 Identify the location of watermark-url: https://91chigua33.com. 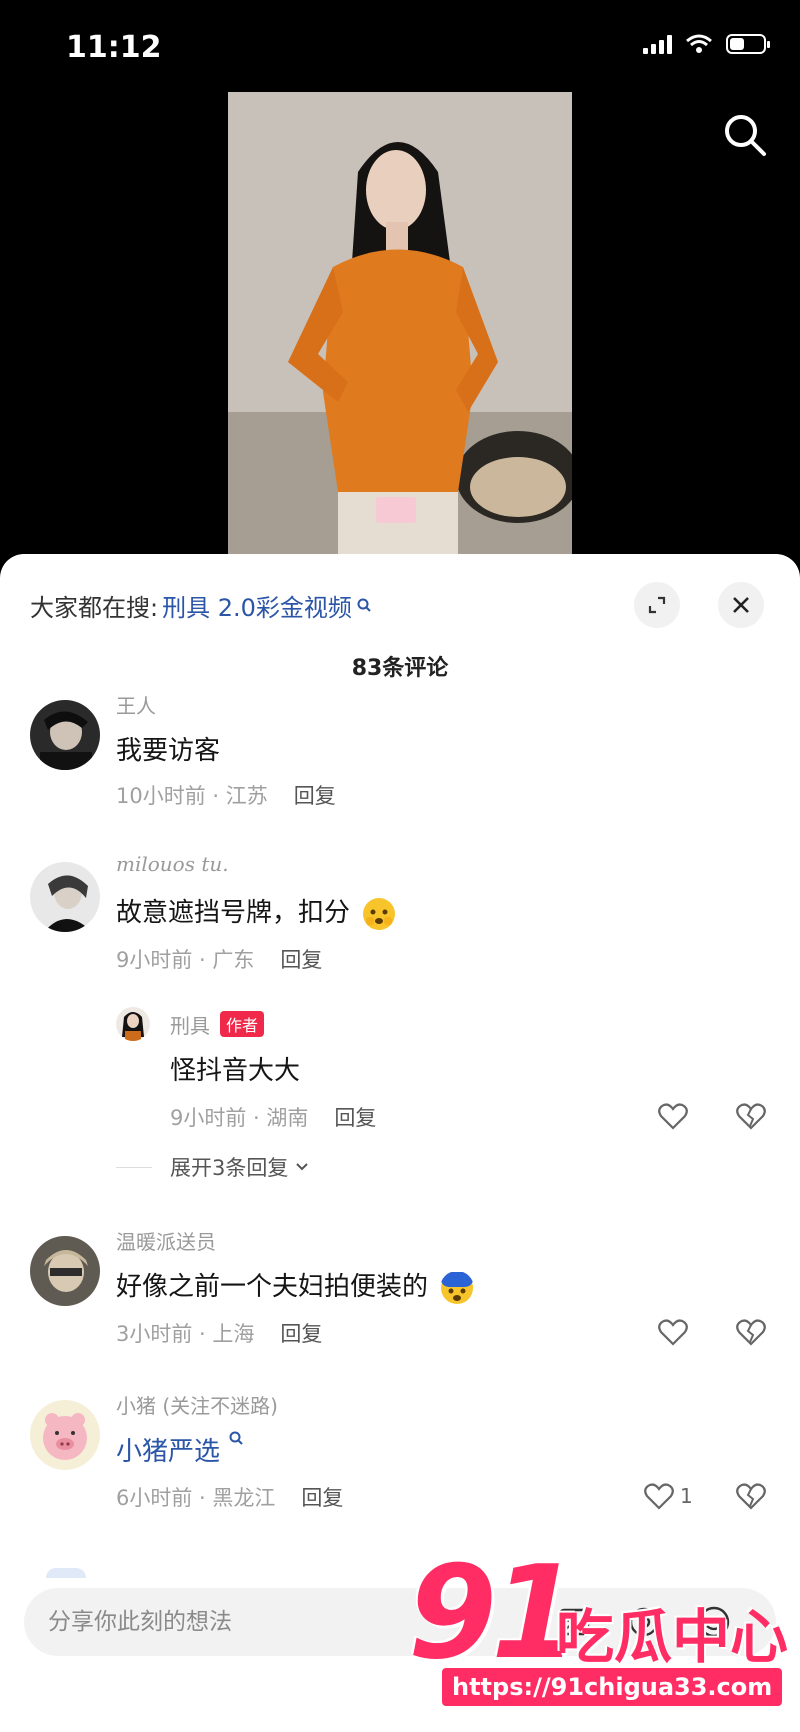
(612, 1687).